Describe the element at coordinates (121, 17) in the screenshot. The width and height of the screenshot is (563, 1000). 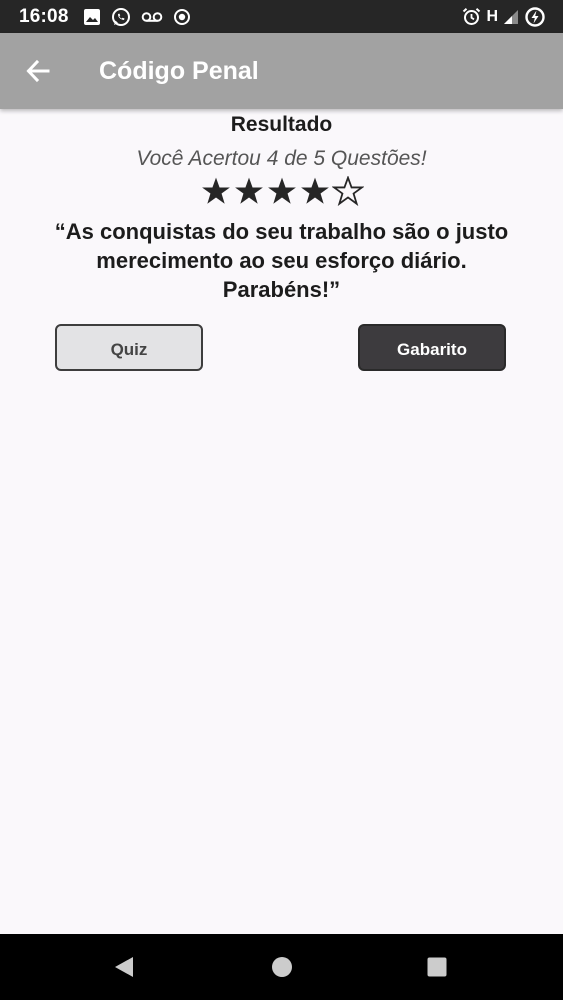
I see `whatsapp-icon` at that location.